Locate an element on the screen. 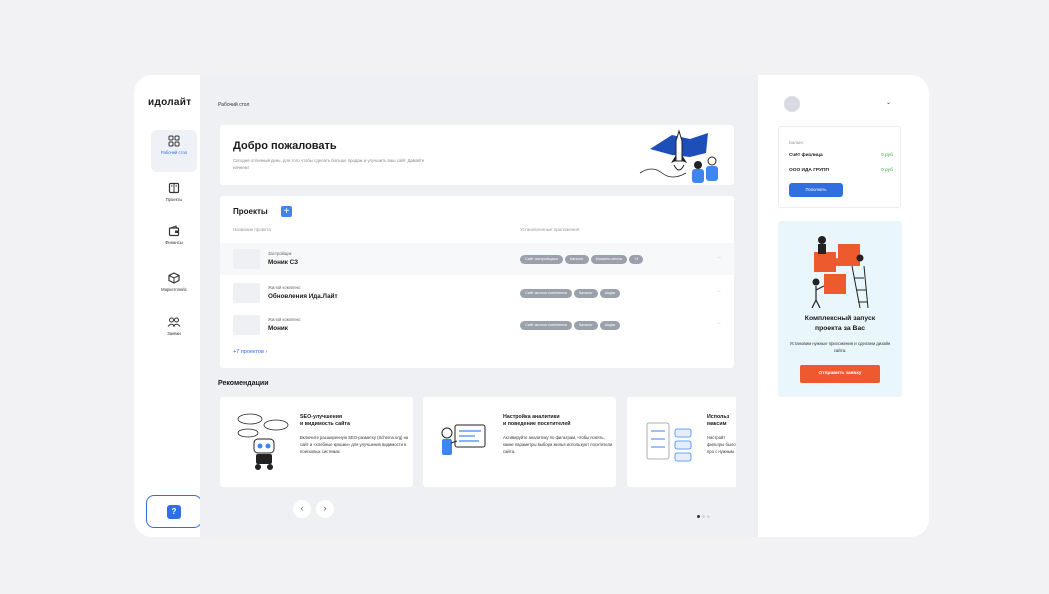 The image size is (1049, 594). analytics-illustration is located at coordinates (463, 439).